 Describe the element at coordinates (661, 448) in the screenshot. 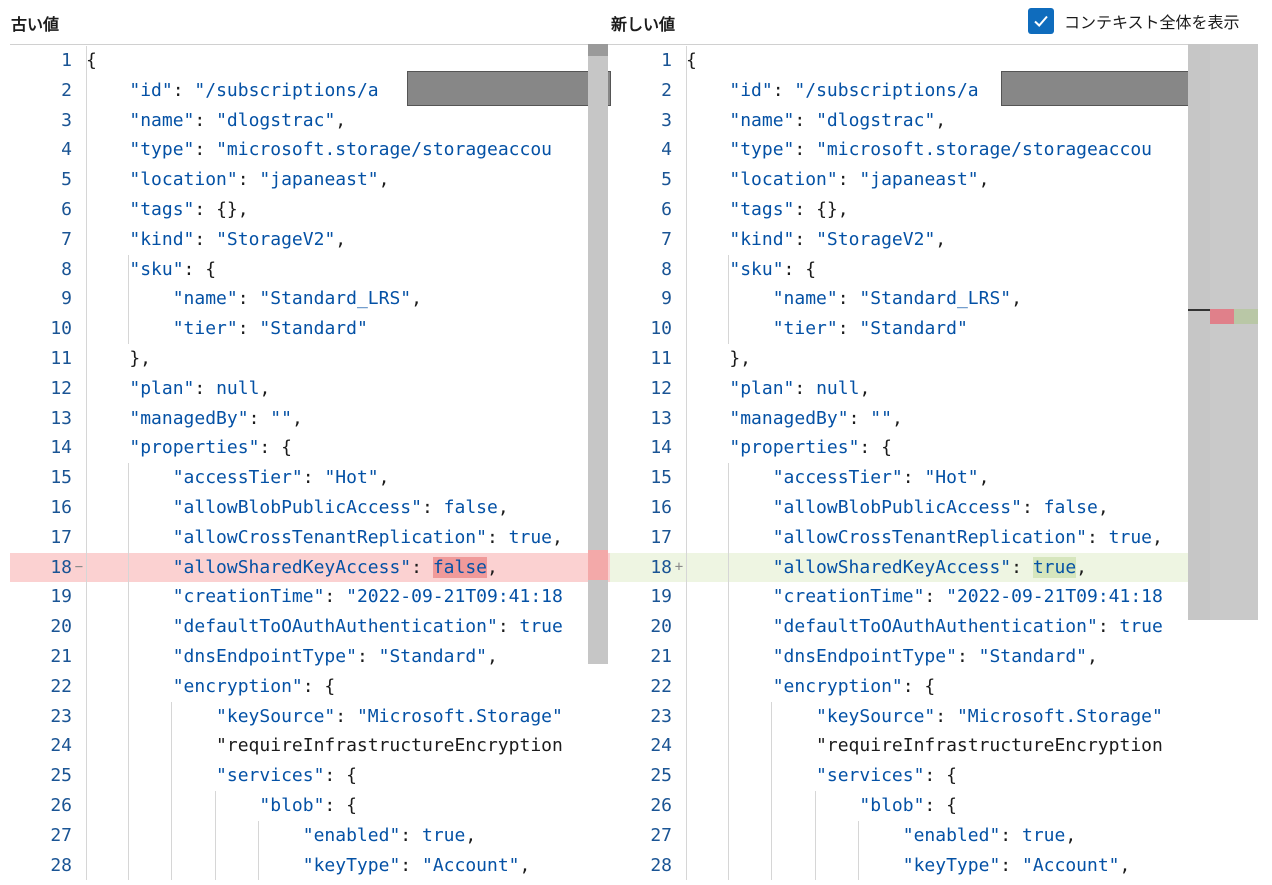

I see `line-number: 14` at that location.